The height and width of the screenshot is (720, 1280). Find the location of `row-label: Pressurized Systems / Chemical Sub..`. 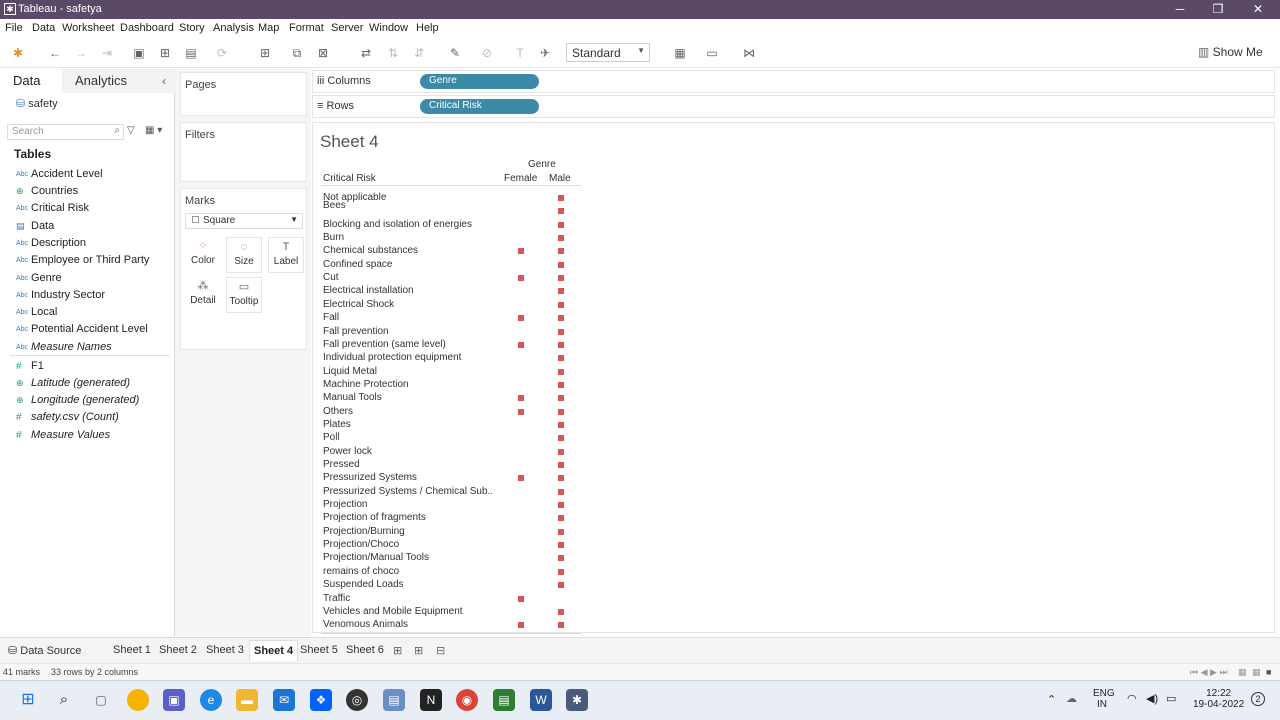

row-label: Pressurized Systems / Chemical Sub.. is located at coordinates (408, 491).